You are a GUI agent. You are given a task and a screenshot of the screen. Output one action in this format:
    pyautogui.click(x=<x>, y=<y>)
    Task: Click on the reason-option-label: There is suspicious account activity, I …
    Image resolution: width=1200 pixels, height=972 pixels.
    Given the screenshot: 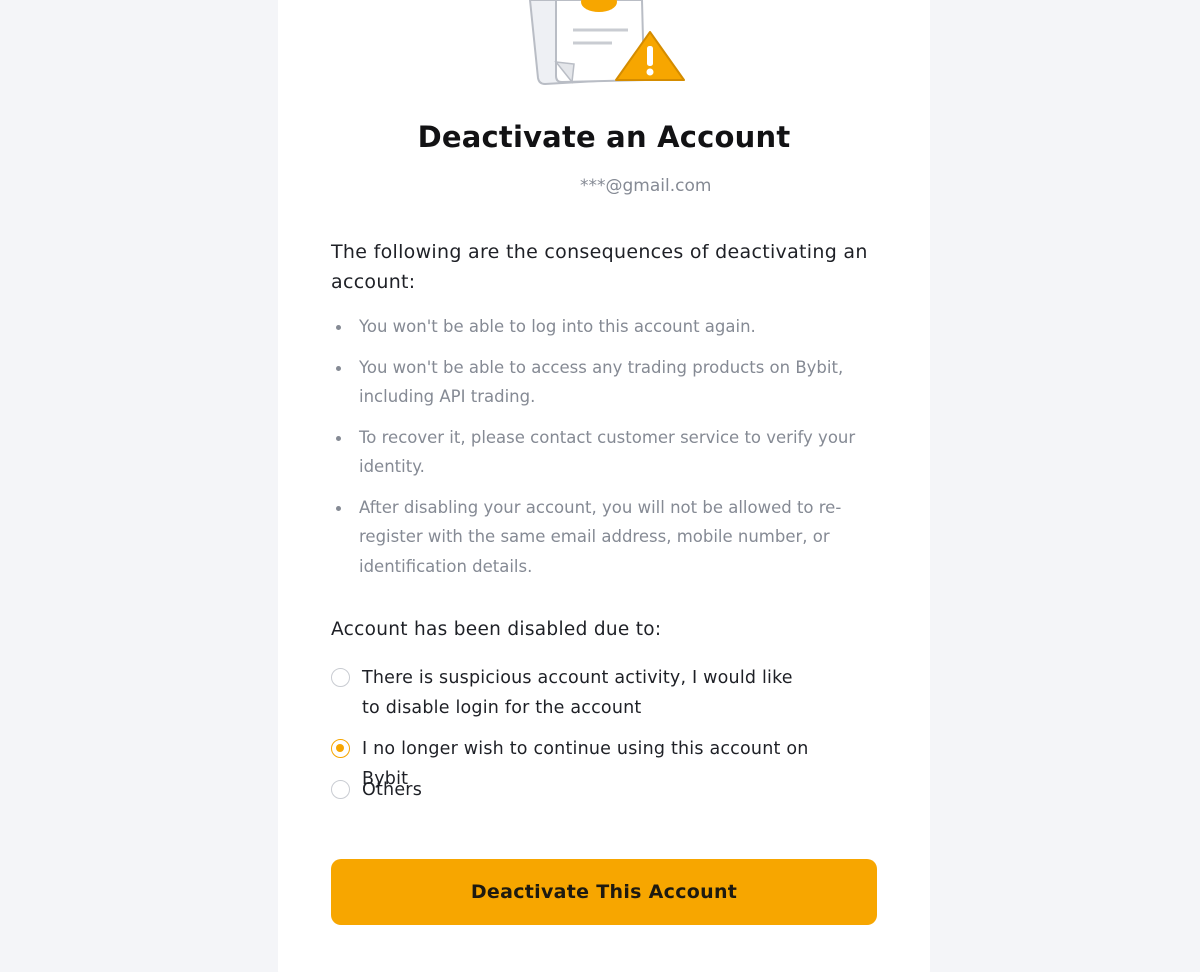 What is the action you would take?
    pyautogui.click(x=577, y=693)
    